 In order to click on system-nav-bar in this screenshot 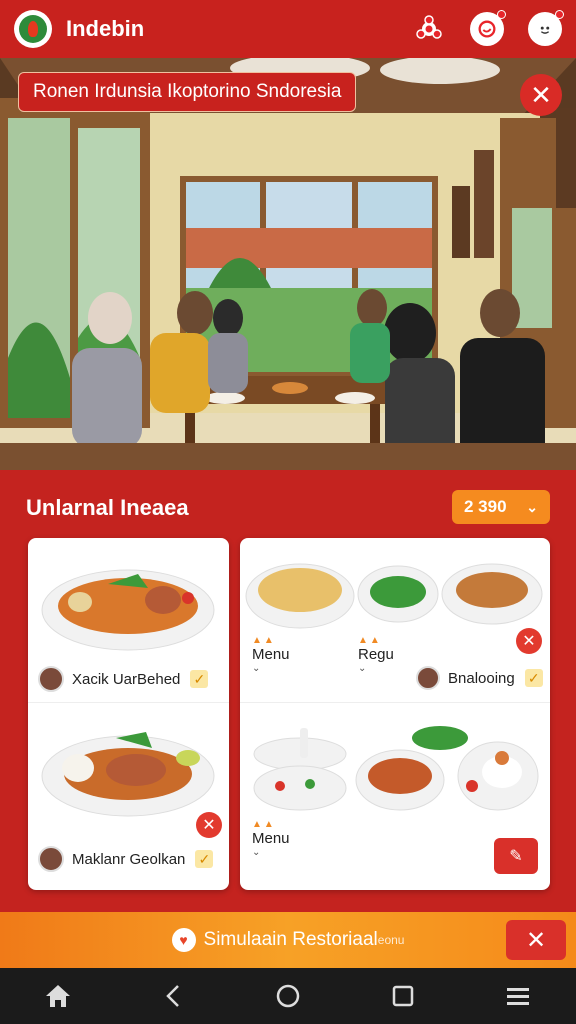, I will do `click(288, 996)`.